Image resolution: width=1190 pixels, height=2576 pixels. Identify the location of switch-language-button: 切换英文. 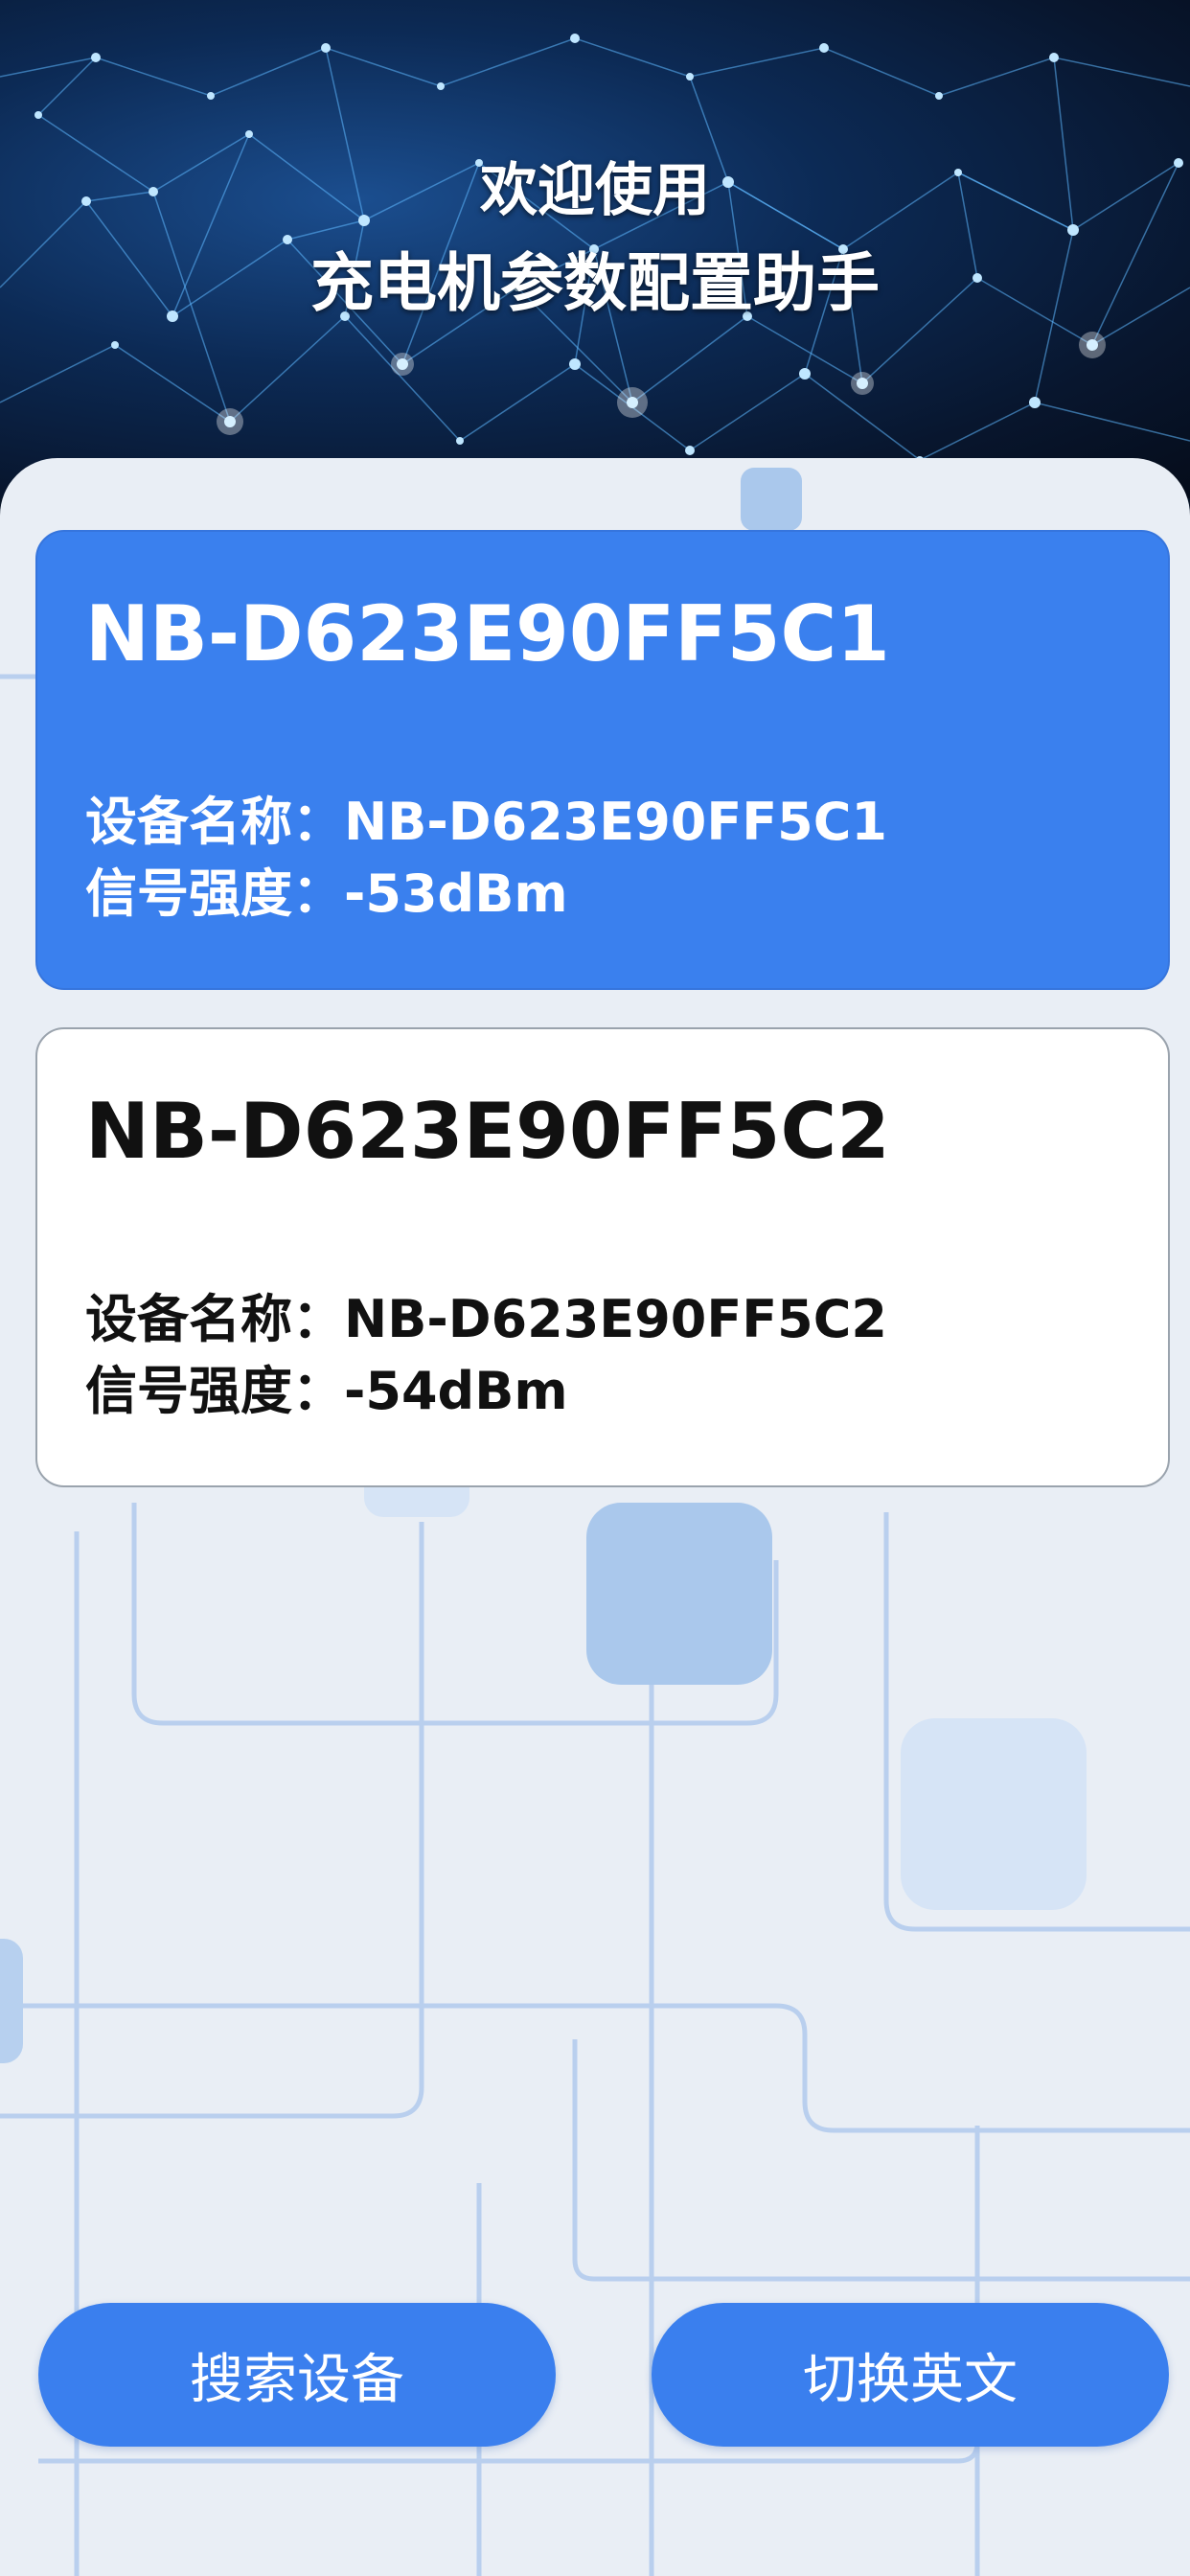
(911, 2375).